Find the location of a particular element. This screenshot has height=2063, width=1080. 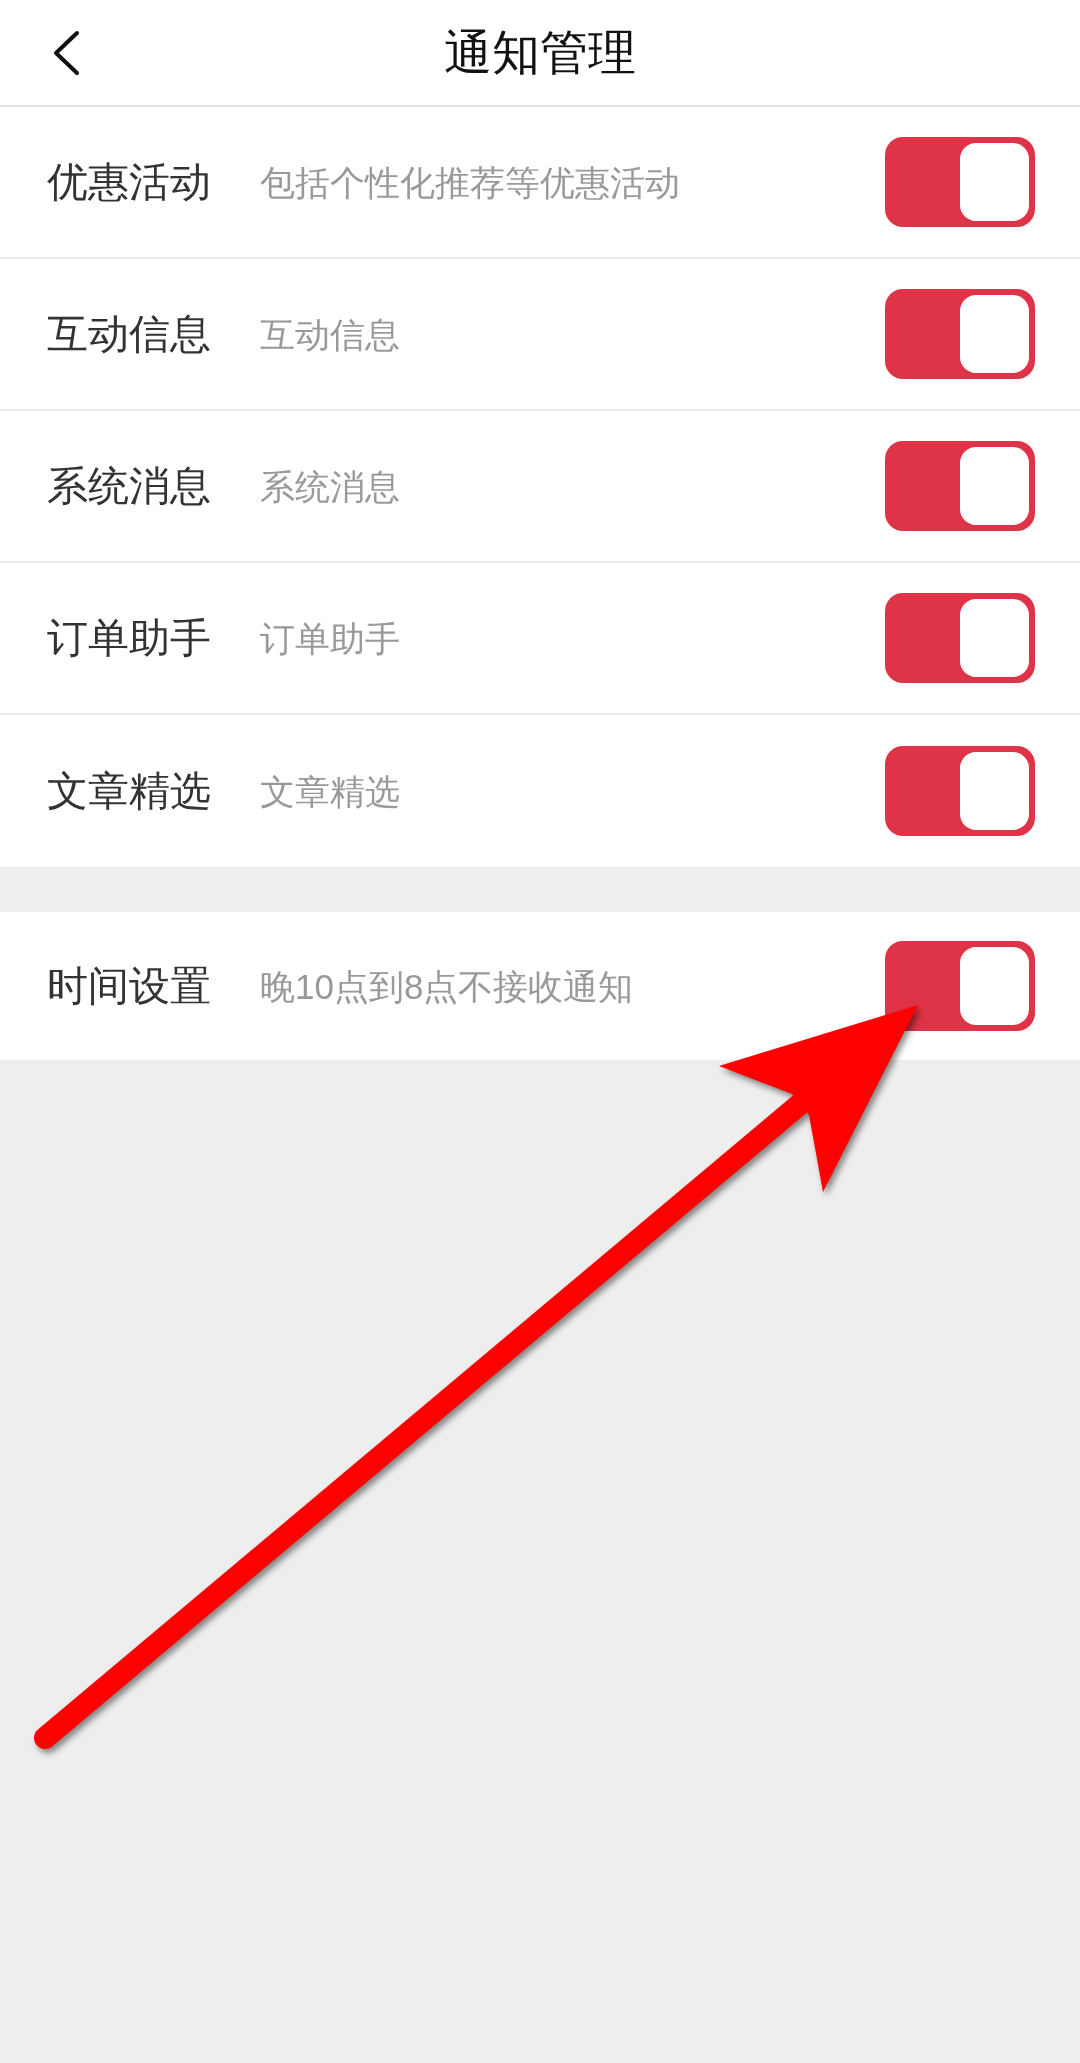

setting-label: 互动信息 is located at coordinates (129, 334).